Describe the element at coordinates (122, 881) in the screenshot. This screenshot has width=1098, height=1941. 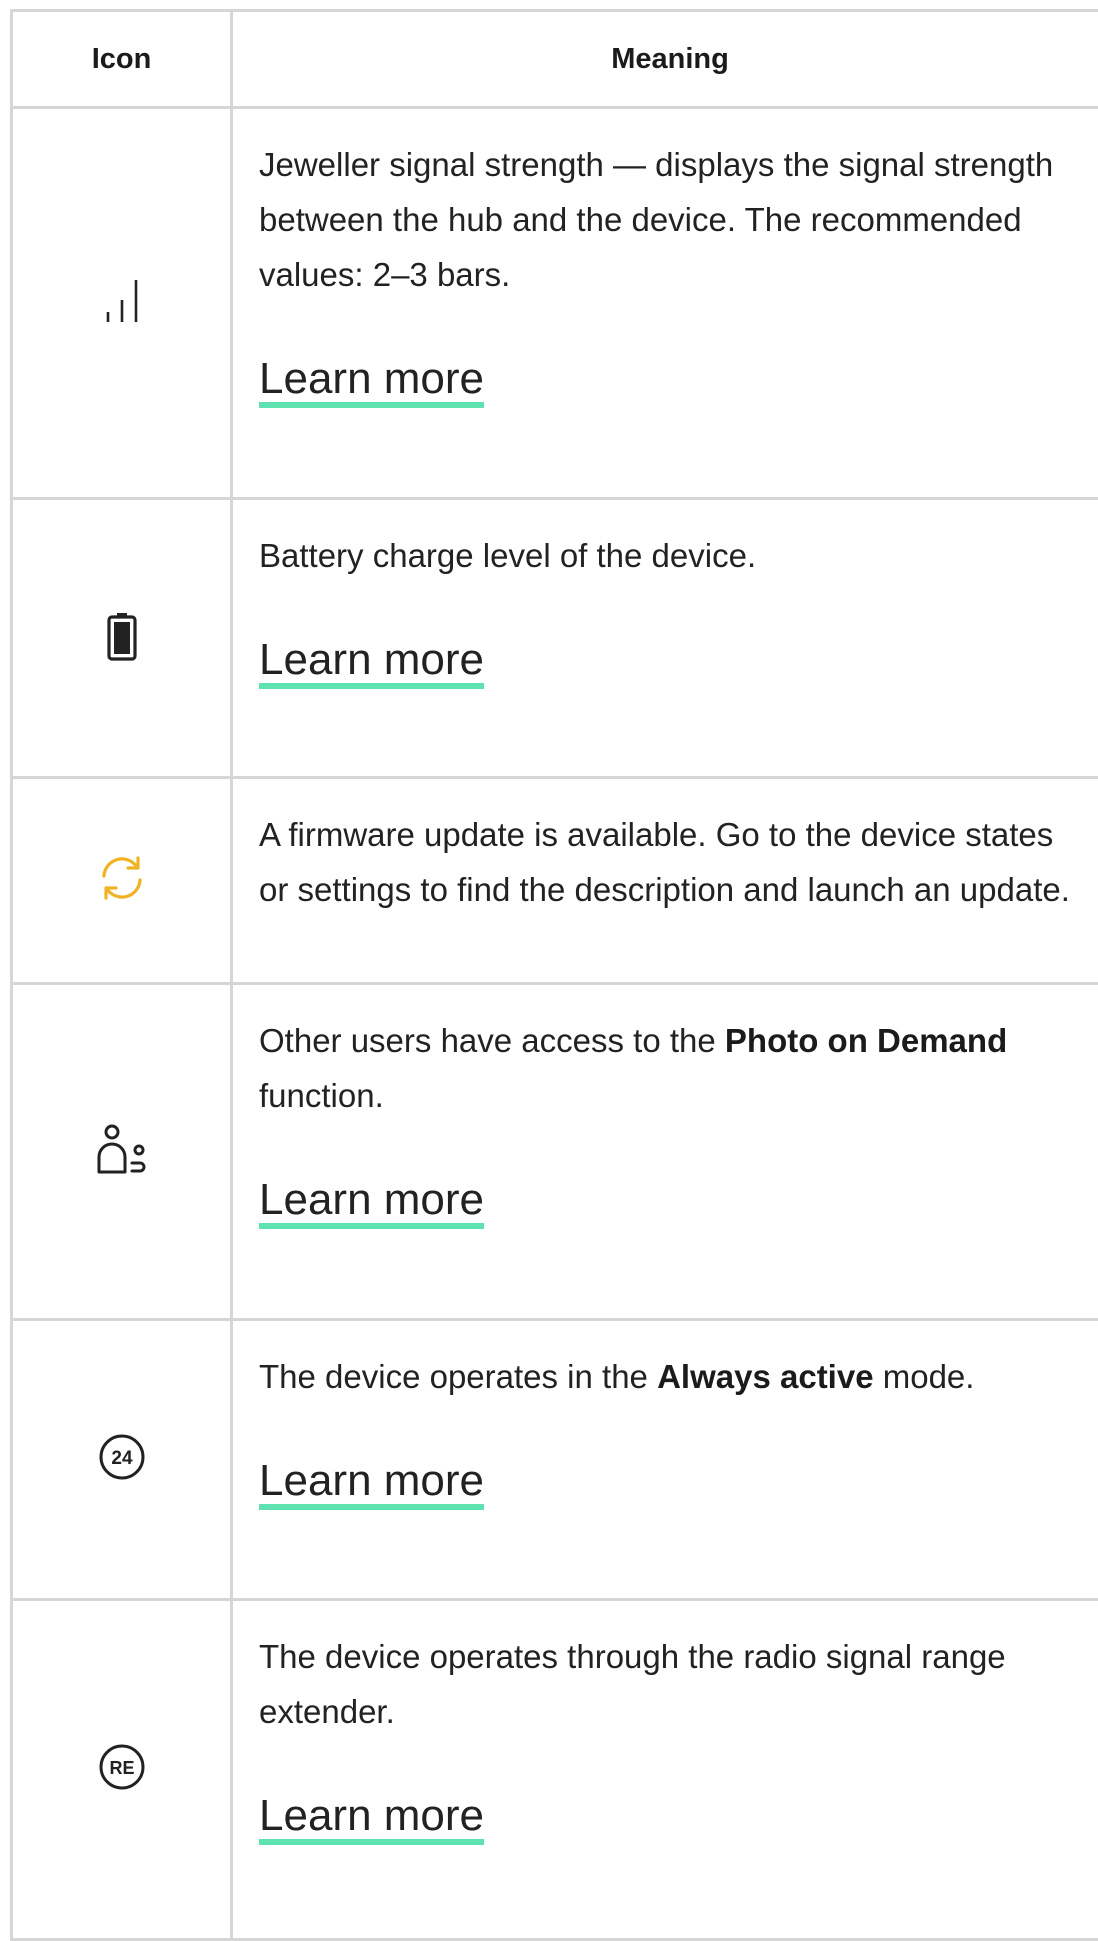
I see `firmware-update-icon` at that location.